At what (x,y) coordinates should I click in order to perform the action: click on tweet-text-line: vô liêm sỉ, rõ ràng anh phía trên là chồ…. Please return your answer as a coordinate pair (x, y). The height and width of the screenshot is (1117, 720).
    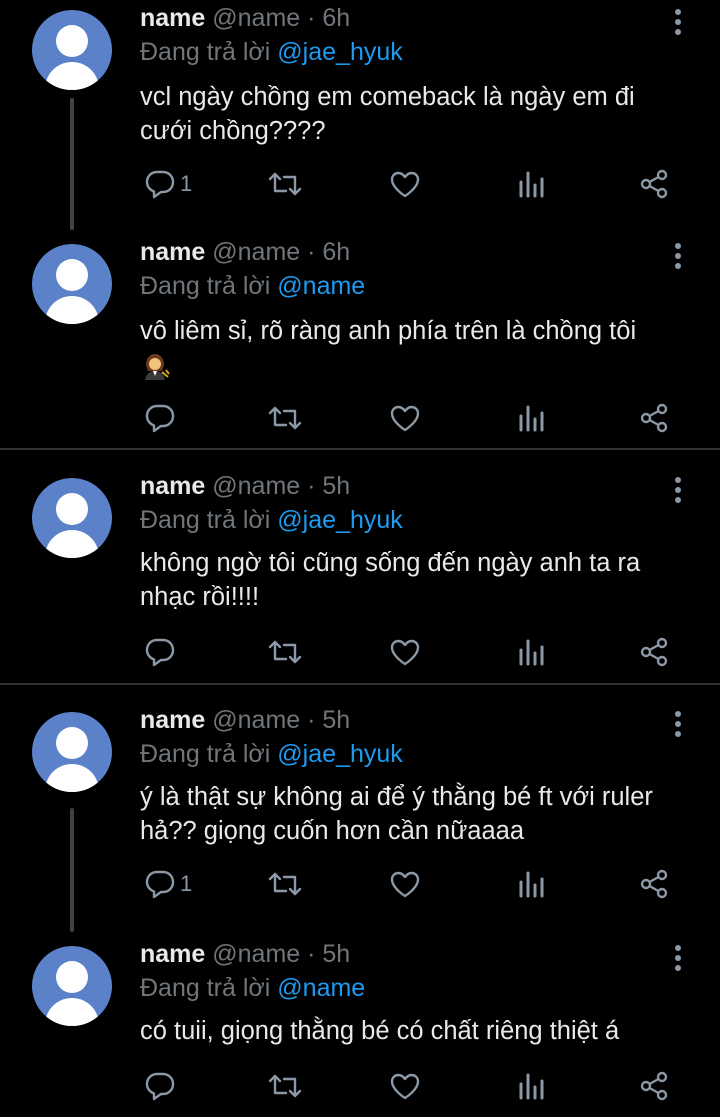
    Looking at the image, I should click on (388, 331).